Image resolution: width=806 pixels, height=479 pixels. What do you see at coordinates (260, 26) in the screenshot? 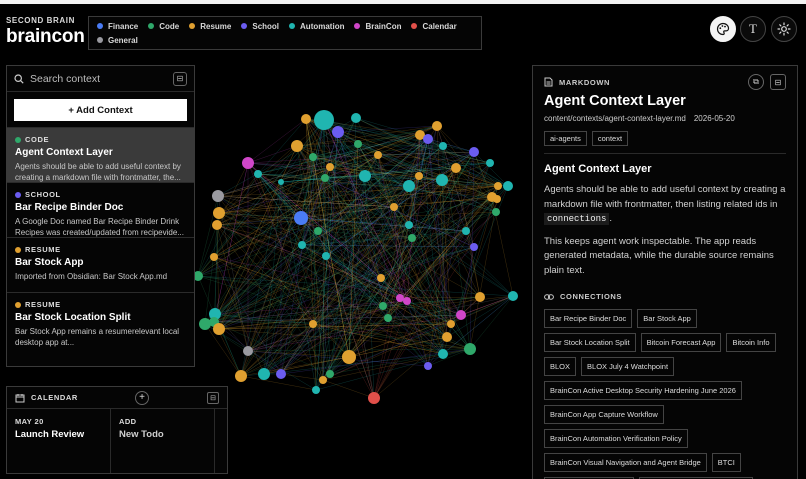
I see `legend-item: School` at bounding box center [260, 26].